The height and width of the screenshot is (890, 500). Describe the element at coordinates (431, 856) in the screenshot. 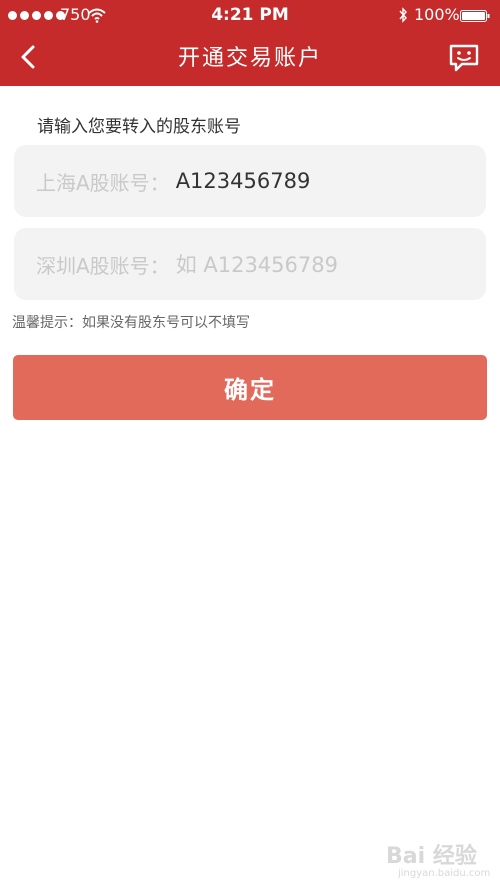

I see `watermark-main-text: Bai 经验` at that location.